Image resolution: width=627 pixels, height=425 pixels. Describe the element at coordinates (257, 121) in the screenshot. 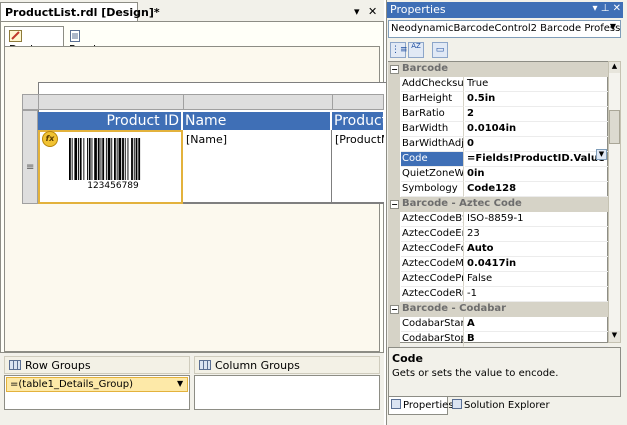

I see `header-cell-name: Name` at that location.